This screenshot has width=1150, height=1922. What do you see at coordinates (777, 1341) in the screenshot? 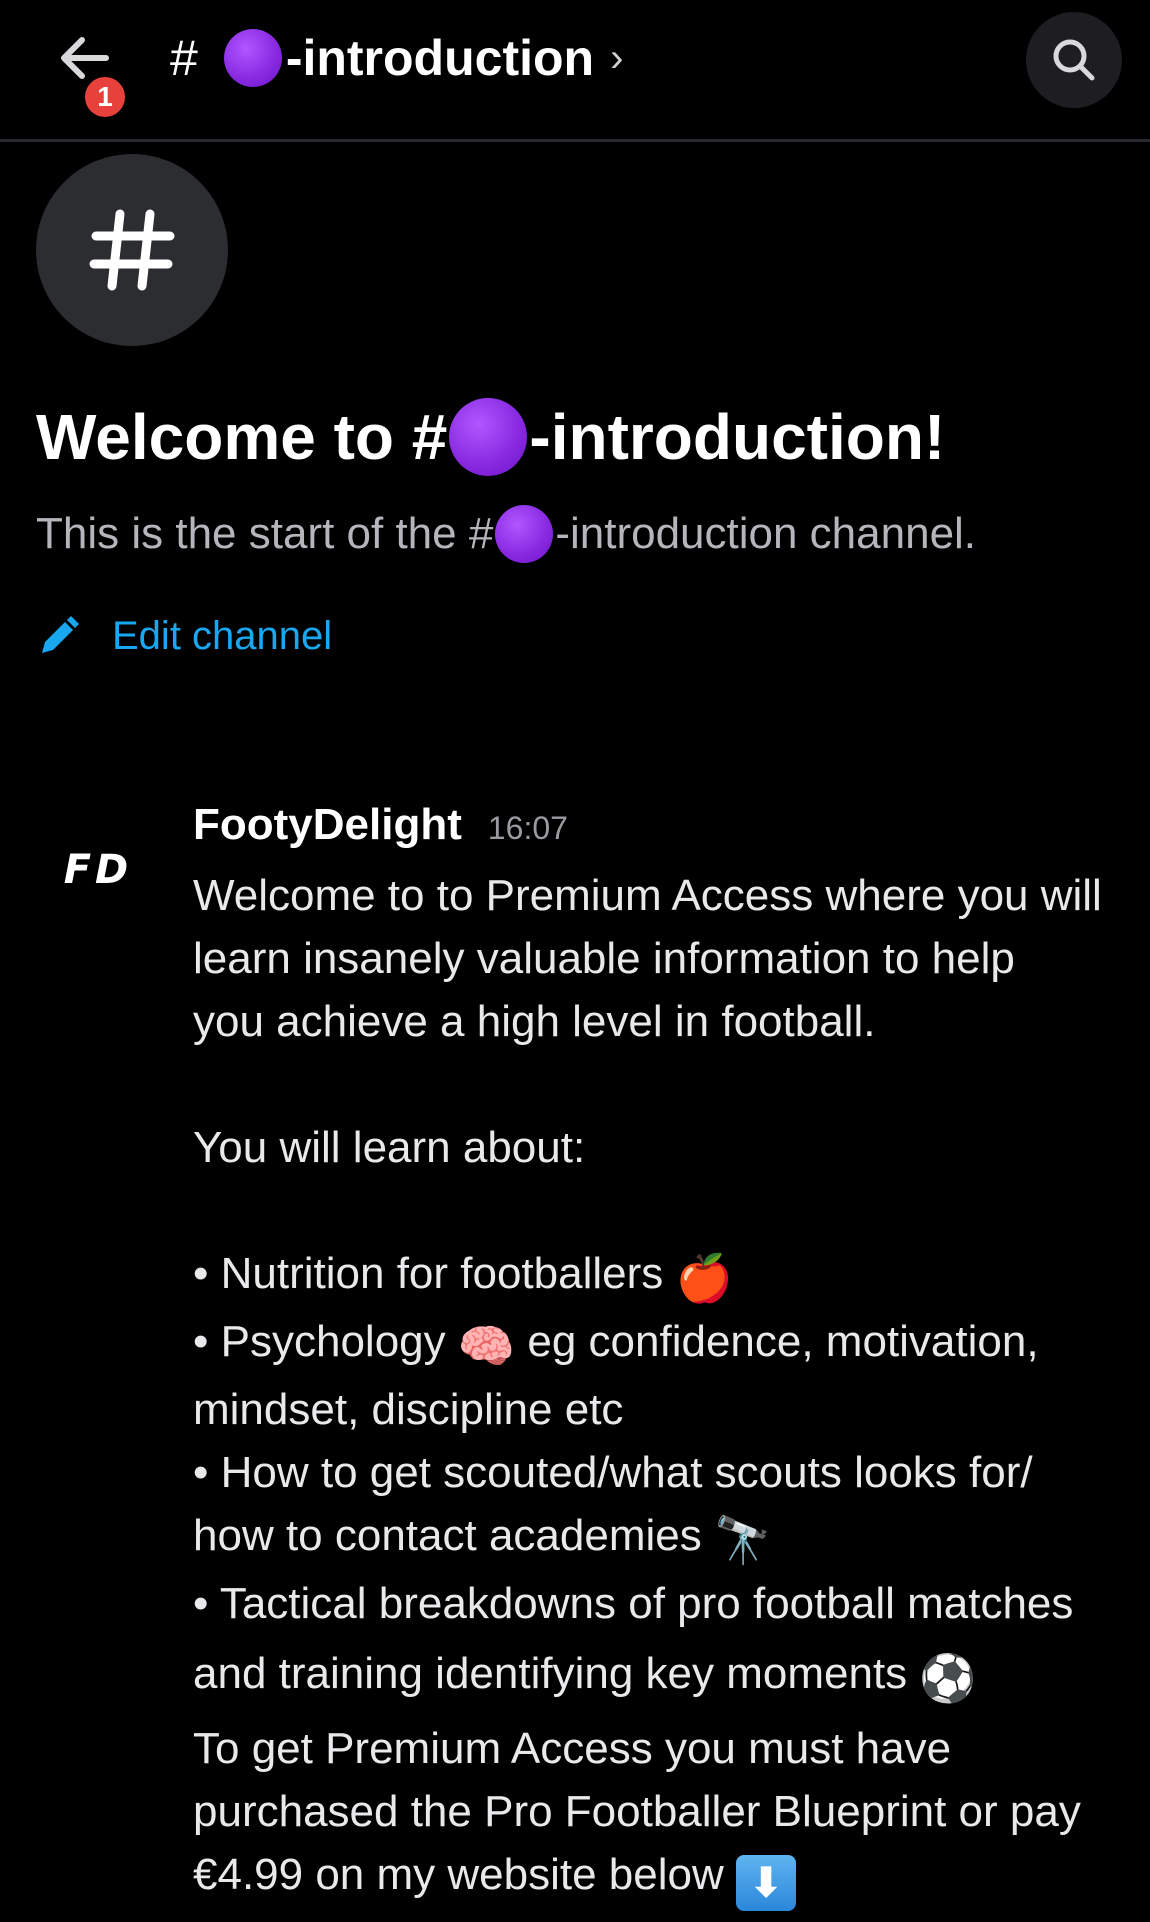
I see `line-text: eg confidence, motivation,` at bounding box center [777, 1341].